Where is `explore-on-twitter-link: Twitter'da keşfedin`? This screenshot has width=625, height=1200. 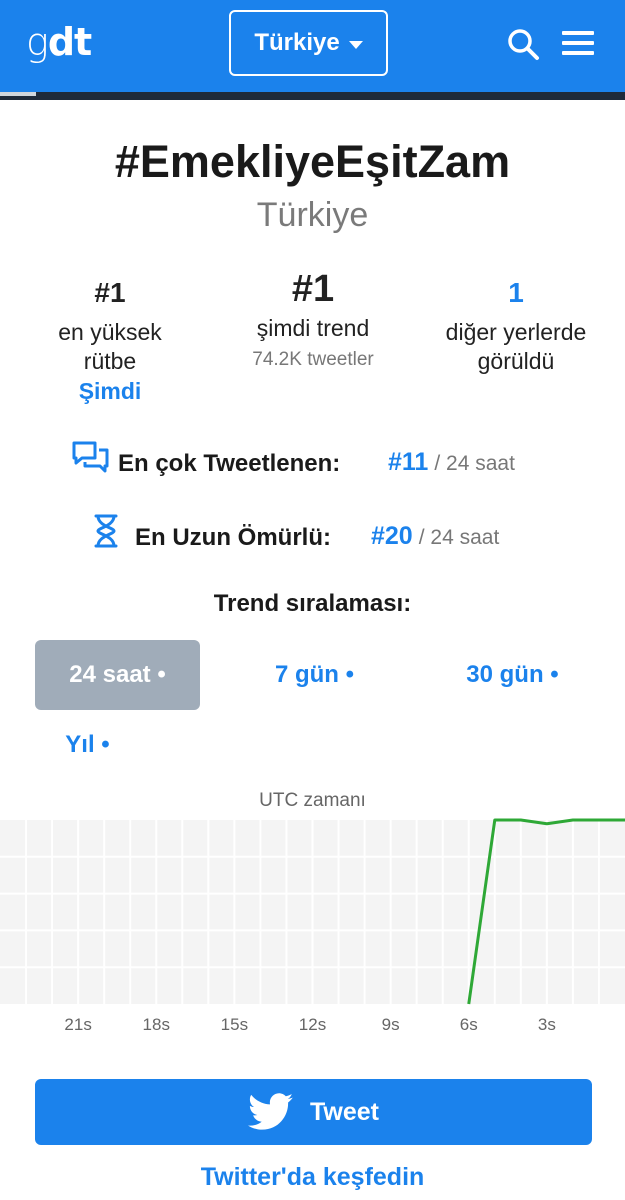 explore-on-twitter-link: Twitter'da keşfedin is located at coordinates (312, 1177).